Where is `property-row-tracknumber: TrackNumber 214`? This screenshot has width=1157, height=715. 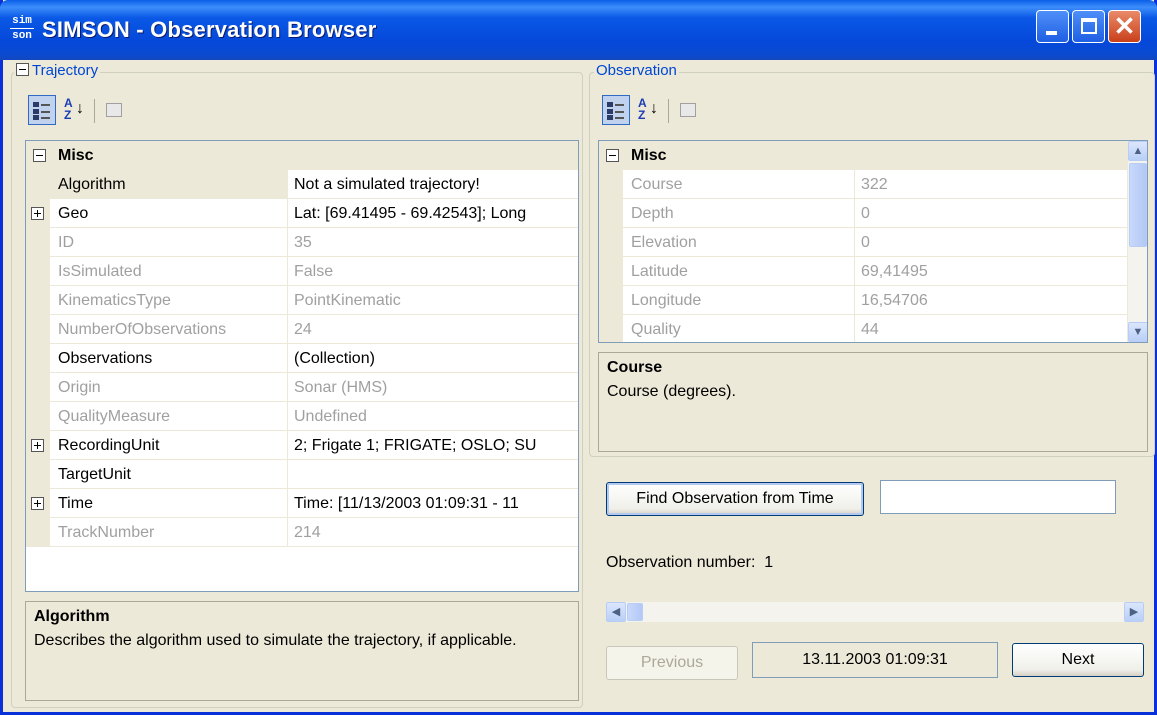
property-row-tracknumber: TrackNumber 214 is located at coordinates (302, 532).